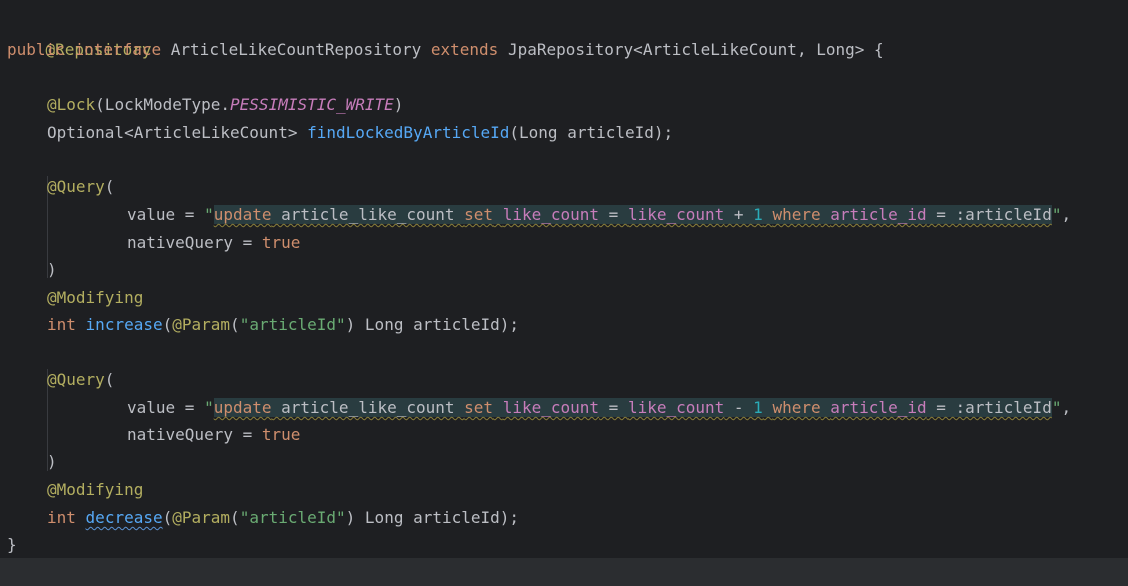 This screenshot has height=586, width=1128. Describe the element at coordinates (124, 517) in the screenshot. I see `method-decrease: decrease` at that location.